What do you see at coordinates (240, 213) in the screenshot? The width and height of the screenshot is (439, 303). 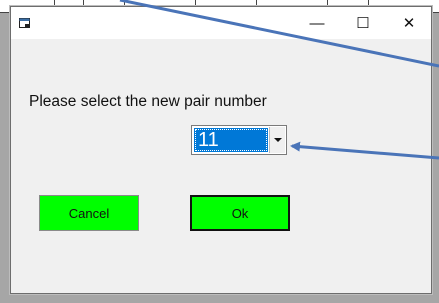 I see `ok-button: Ok` at bounding box center [240, 213].